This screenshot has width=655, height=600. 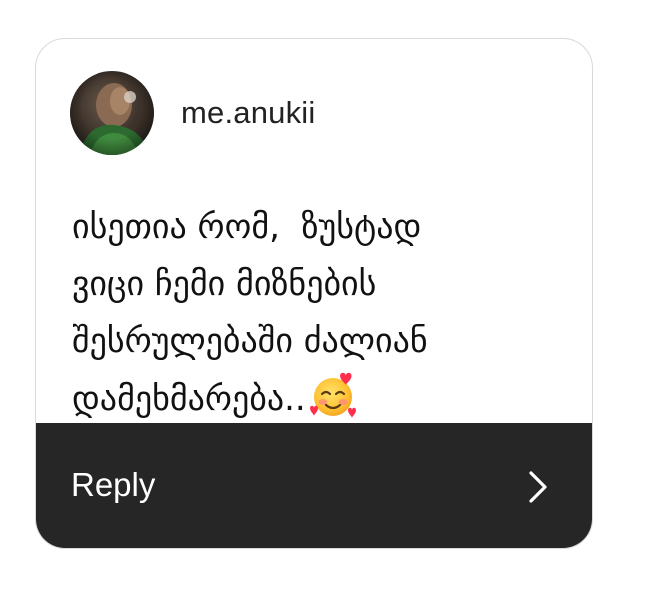 I want to click on profile-photo-icon, so click(x=112, y=113).